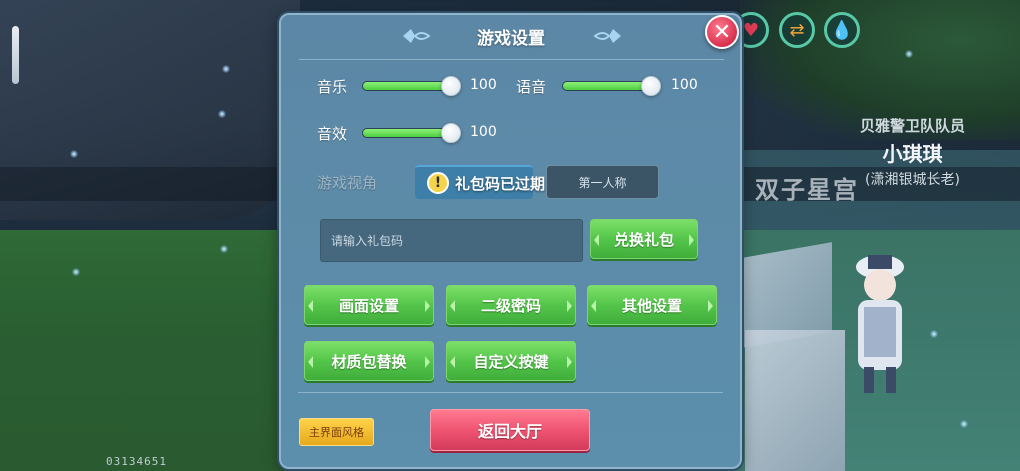 The height and width of the screenshot is (471, 1020). I want to click on voice-slider-fill, so click(607, 86).